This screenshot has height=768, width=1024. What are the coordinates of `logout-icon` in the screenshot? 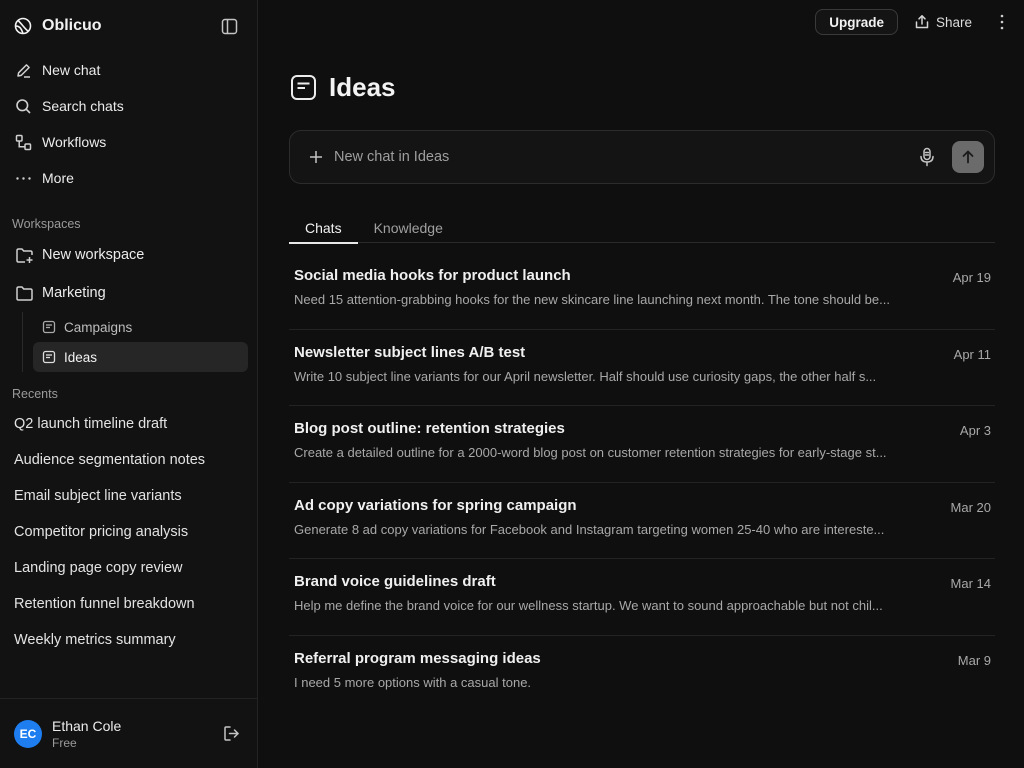 It's located at (231, 734).